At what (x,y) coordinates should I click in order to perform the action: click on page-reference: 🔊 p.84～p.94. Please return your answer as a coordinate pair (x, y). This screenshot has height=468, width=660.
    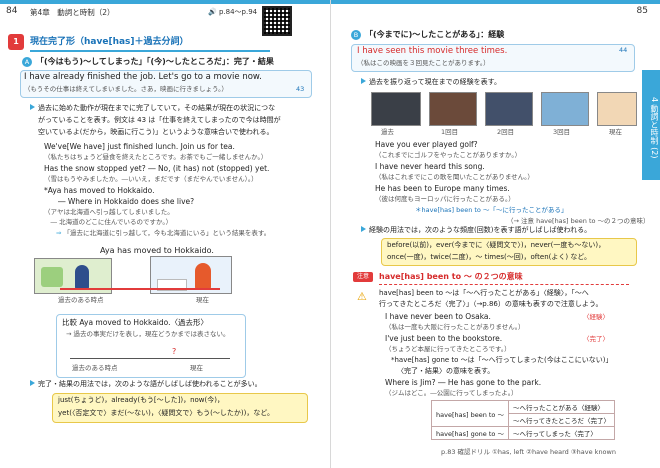
    Looking at the image, I should click on (233, 12).